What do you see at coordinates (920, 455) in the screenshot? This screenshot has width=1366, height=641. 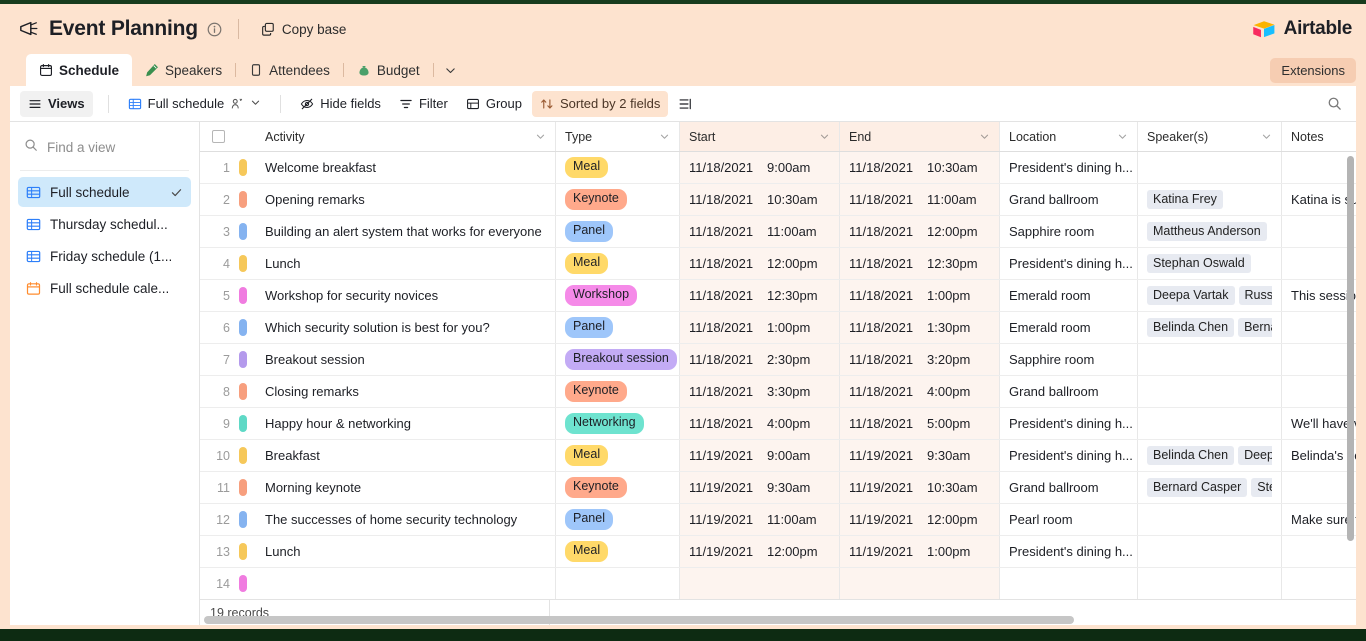 I see `cell-end: 11/19/2021 9:30am` at bounding box center [920, 455].